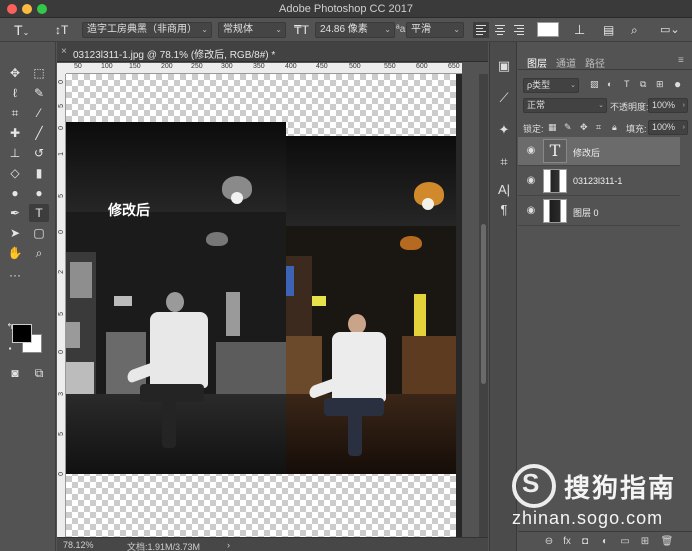  What do you see at coordinates (39, 113) in the screenshot?
I see `eyedropper-tool-icon: ⁄` at bounding box center [39, 113].